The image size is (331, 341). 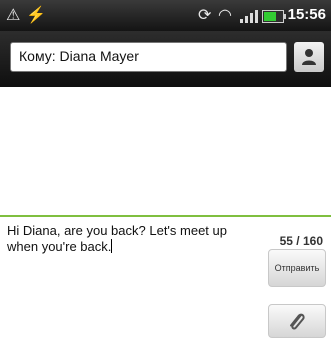 I want to click on contact-picker-button, so click(x=309, y=57).